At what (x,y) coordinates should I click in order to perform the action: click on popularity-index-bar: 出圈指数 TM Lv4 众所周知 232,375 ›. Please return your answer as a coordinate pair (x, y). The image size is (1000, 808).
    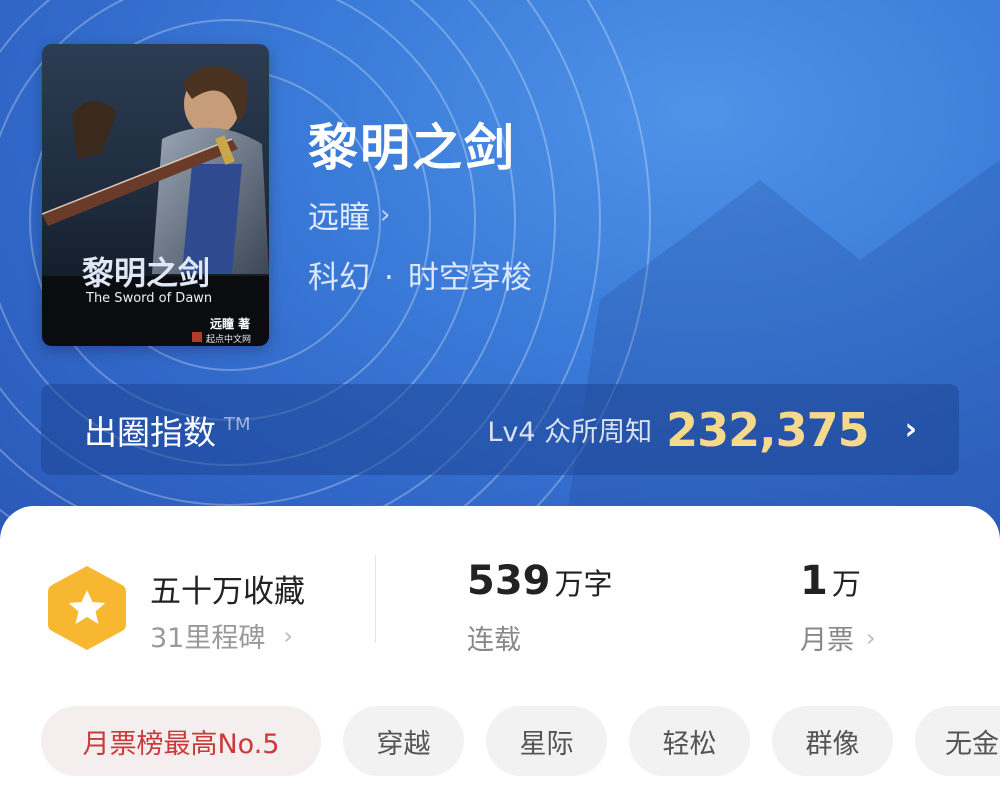
    Looking at the image, I should click on (500, 429).